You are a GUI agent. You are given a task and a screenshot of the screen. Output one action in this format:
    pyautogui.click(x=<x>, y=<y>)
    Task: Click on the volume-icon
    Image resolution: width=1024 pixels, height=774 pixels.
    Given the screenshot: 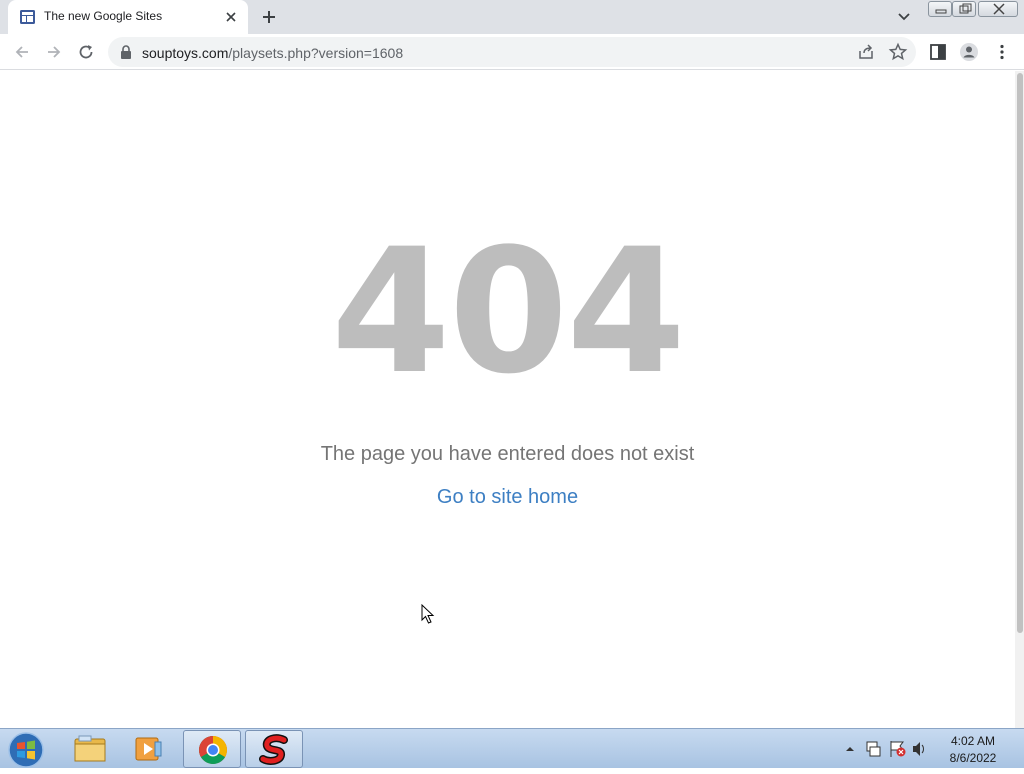 What is the action you would take?
    pyautogui.click(x=918, y=749)
    